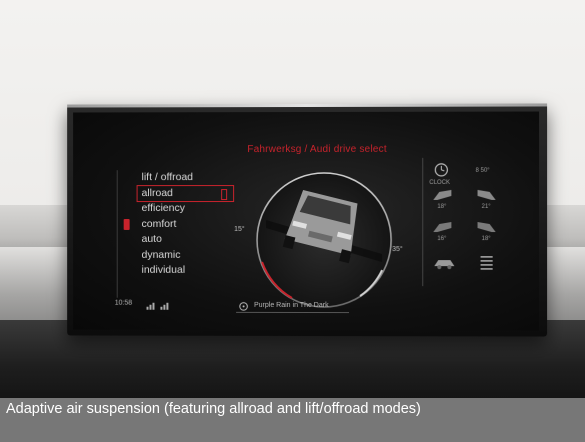 The width and height of the screenshot is (585, 442). I want to click on car-climate-icon, so click(444, 263).